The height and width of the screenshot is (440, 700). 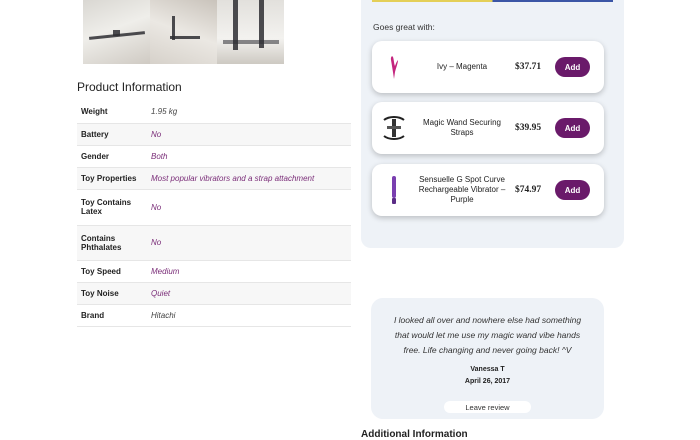 I want to click on upsell-name: Ivy – Magenta, so click(x=462, y=67).